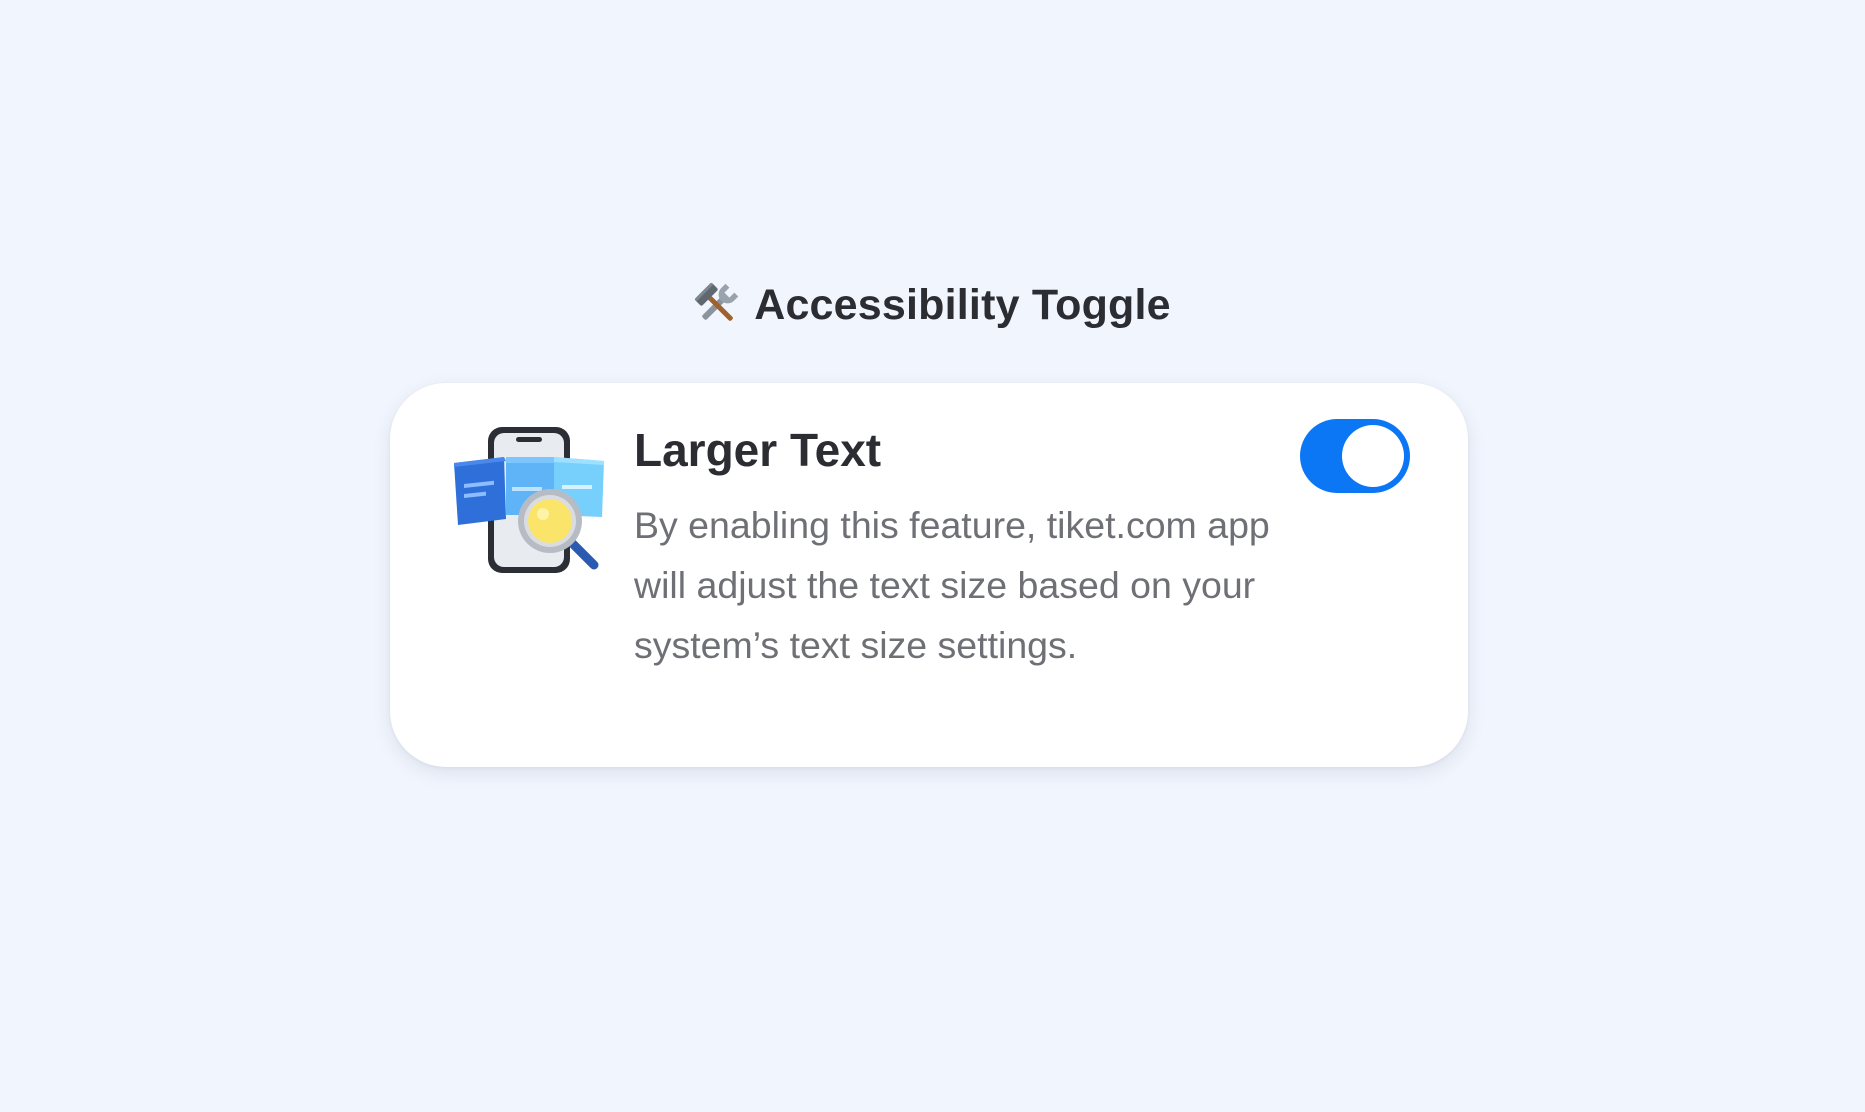 Image resolution: width=1865 pixels, height=1112 pixels. I want to click on page-title: Accessibility Toggle, so click(962, 304).